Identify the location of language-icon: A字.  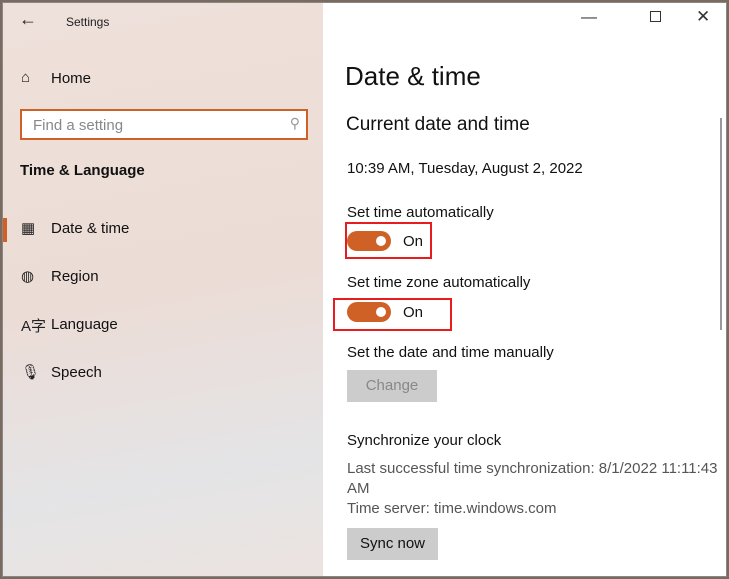
(34, 326).